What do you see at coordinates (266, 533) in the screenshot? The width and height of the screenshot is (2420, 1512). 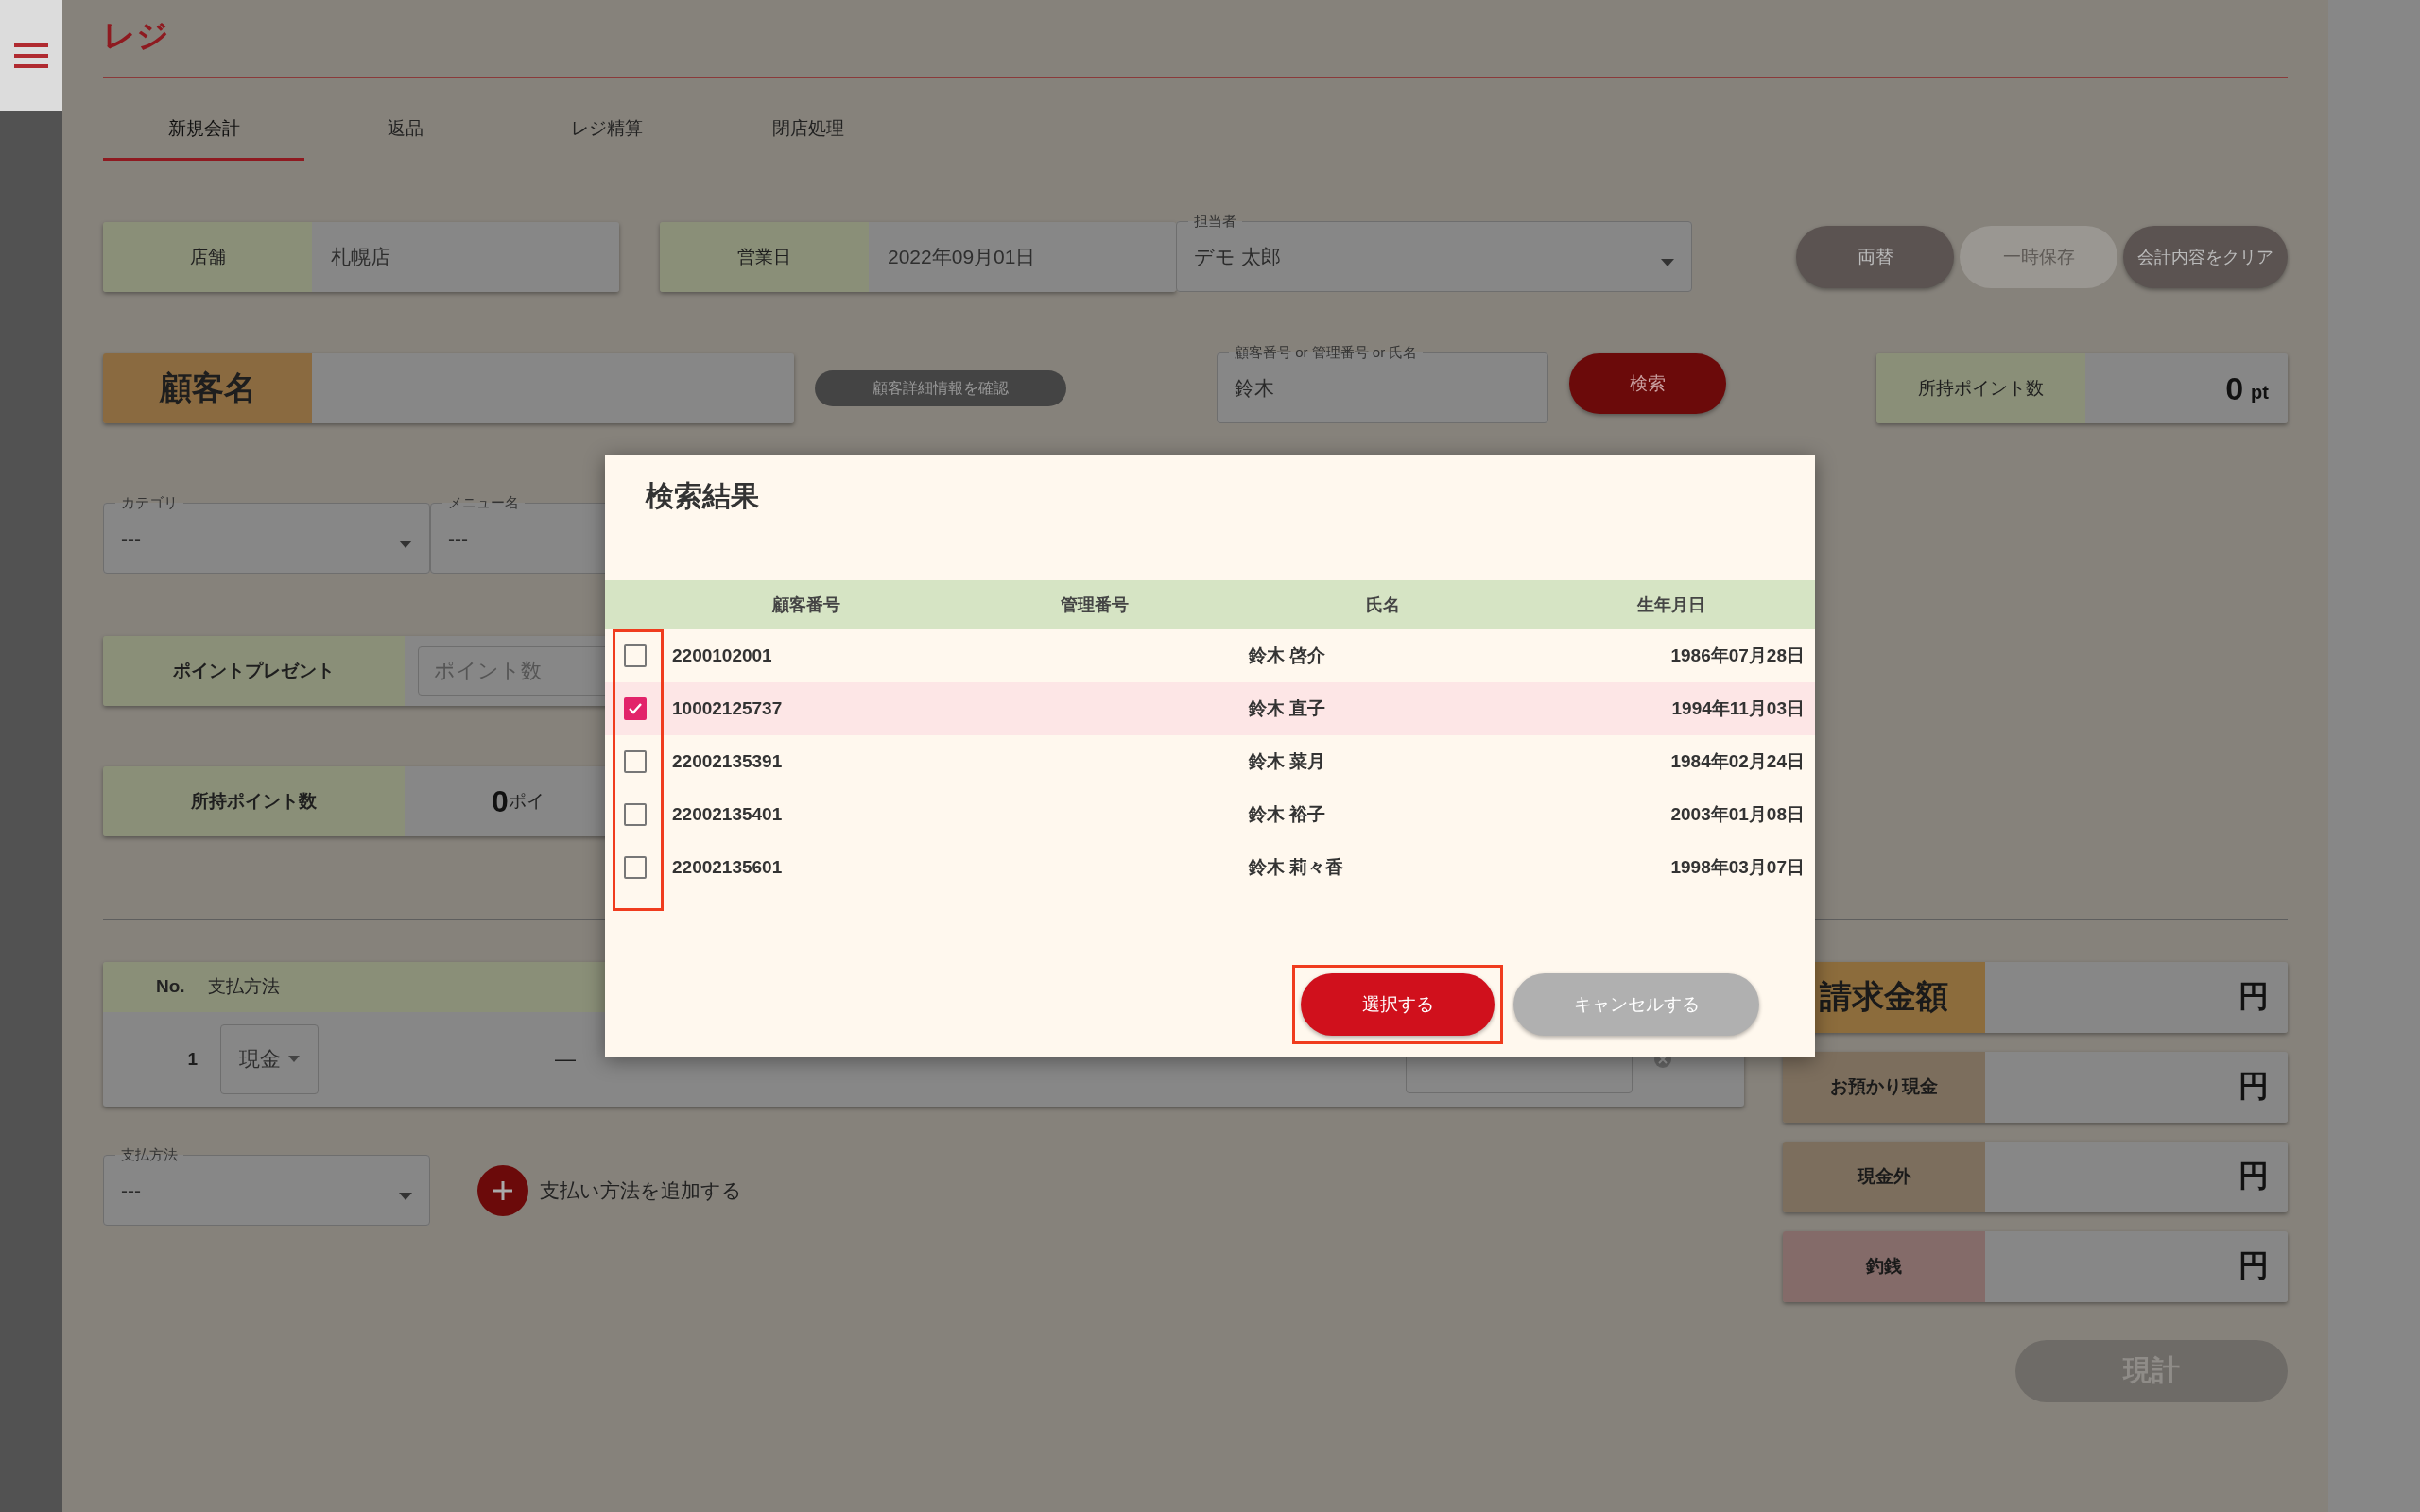 I see `category-select: カテゴリ ---` at bounding box center [266, 533].